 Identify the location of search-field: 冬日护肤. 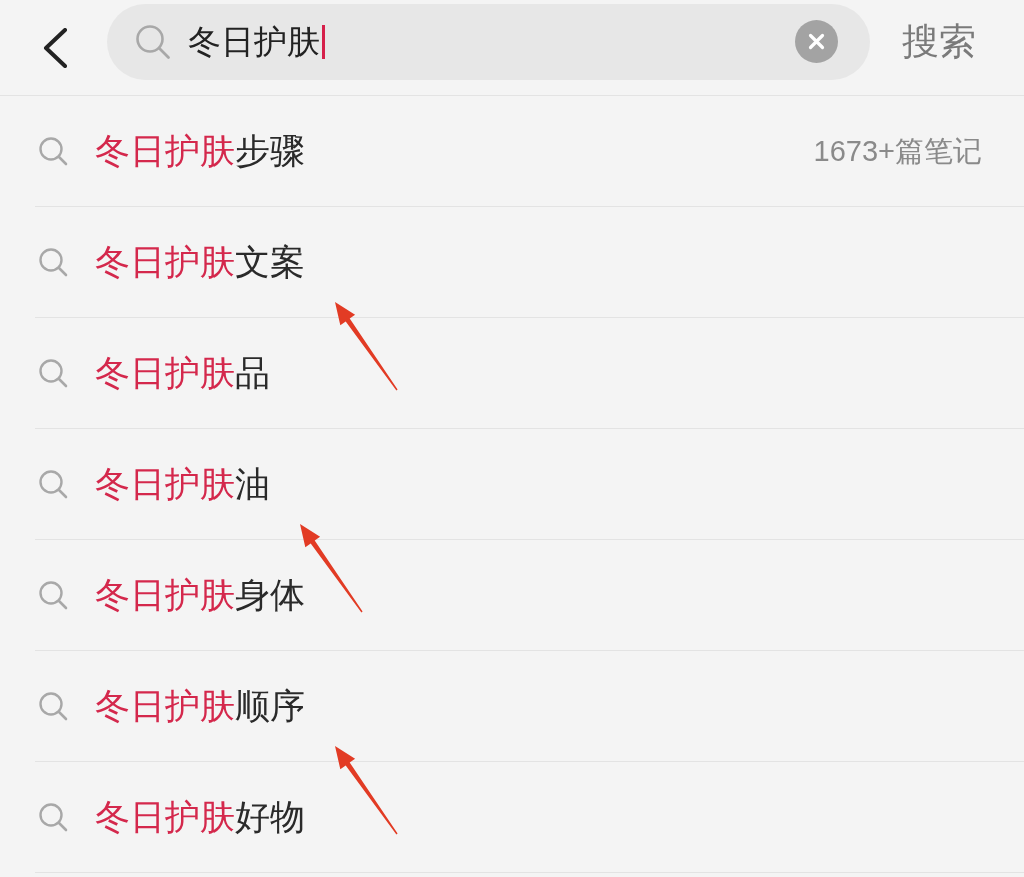
(488, 41).